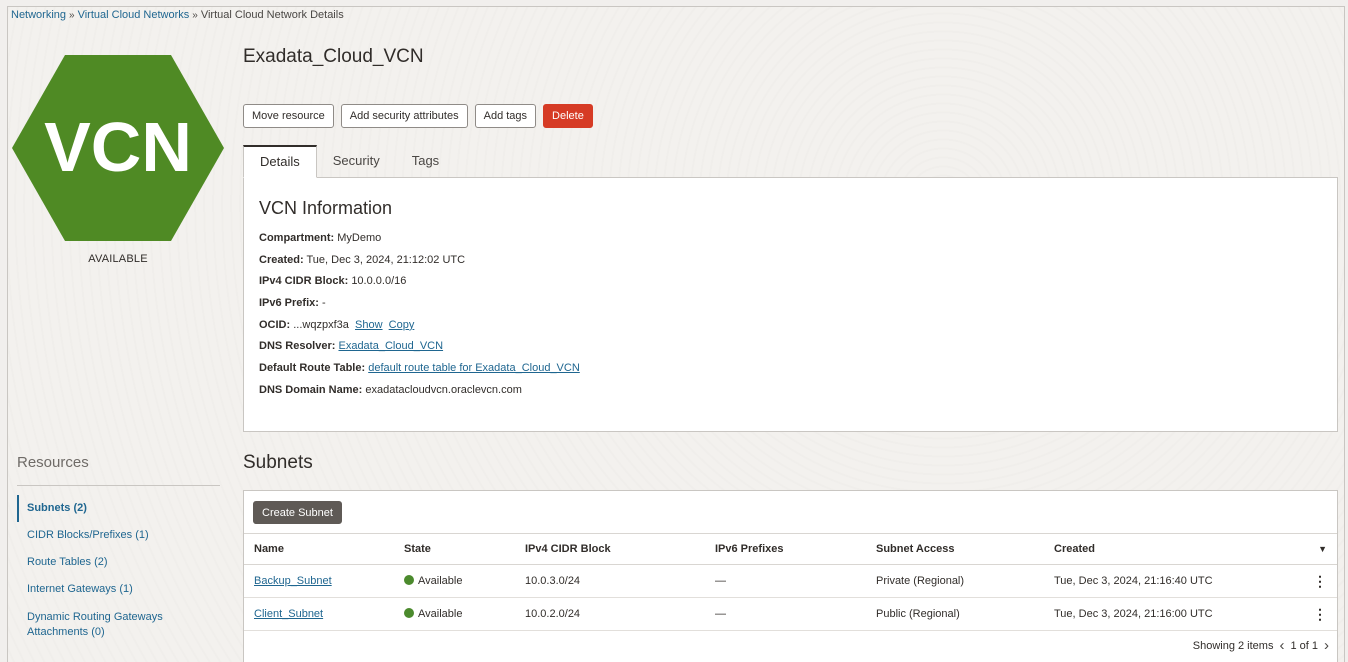  What do you see at coordinates (1173, 549) in the screenshot?
I see `column-header-created: Created` at bounding box center [1173, 549].